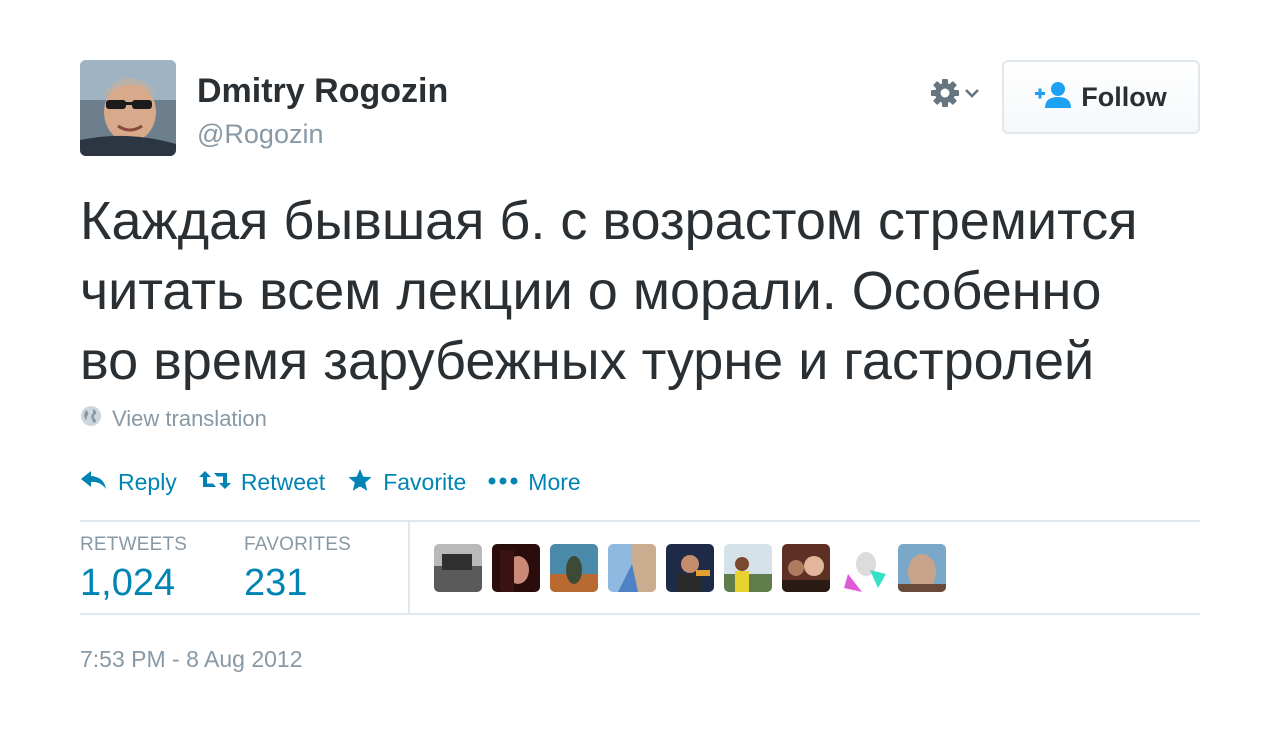 Image resolution: width=1280 pixels, height=743 pixels. Describe the element at coordinates (283, 481) in the screenshot. I see `retweet-label: Retweet` at that location.